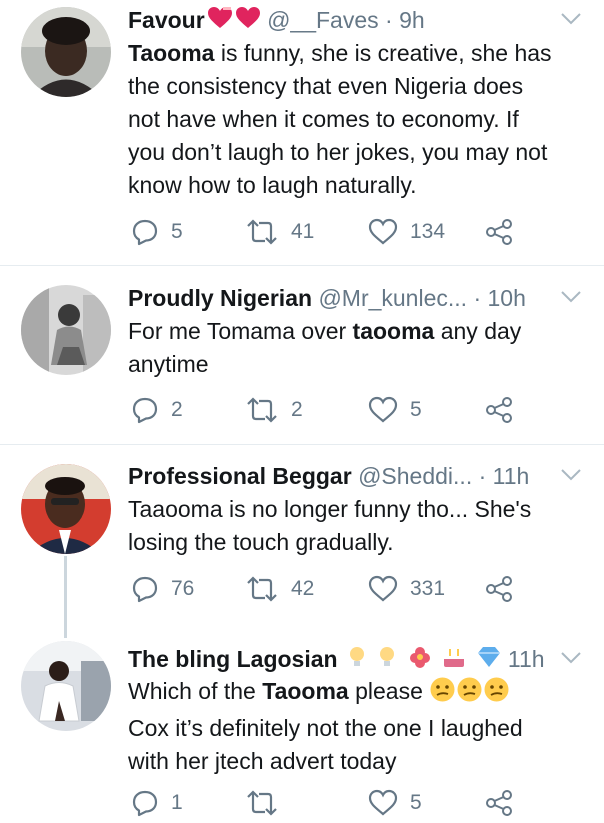  I want to click on timestamp: 11h, so click(526, 659).